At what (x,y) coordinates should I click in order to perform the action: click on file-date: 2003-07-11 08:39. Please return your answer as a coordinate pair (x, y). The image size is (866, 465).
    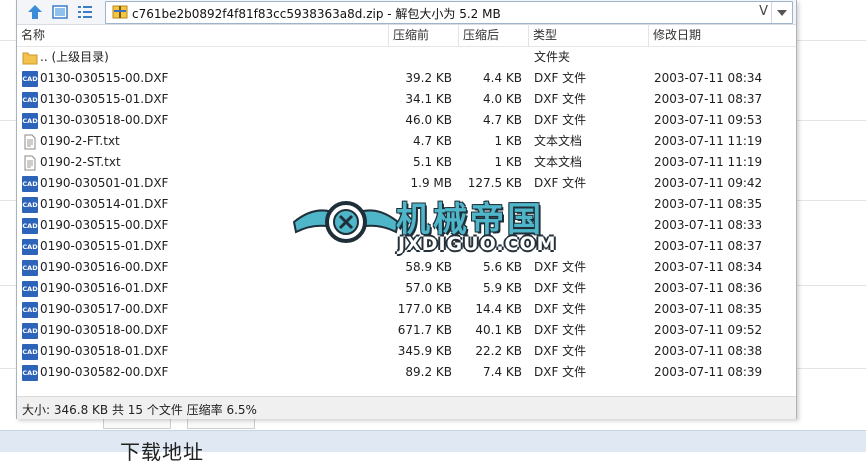
    Looking at the image, I should click on (708, 372).